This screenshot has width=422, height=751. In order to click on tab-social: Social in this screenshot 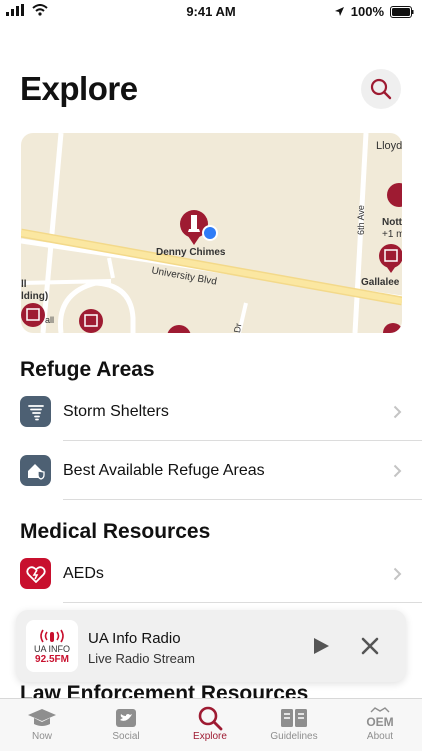, I will do `click(126, 723)`.